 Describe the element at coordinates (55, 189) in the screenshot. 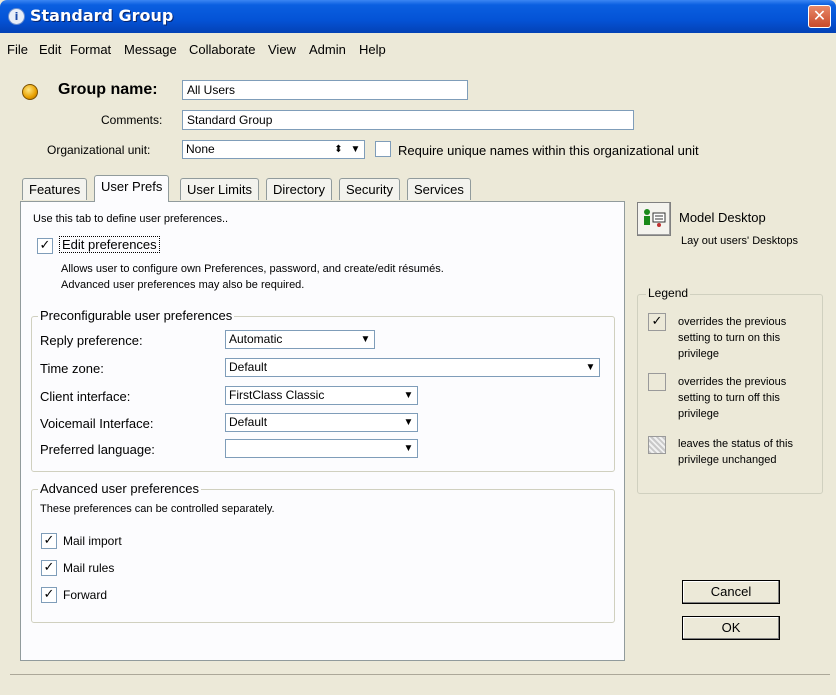

I see `tab-features: Features` at that location.